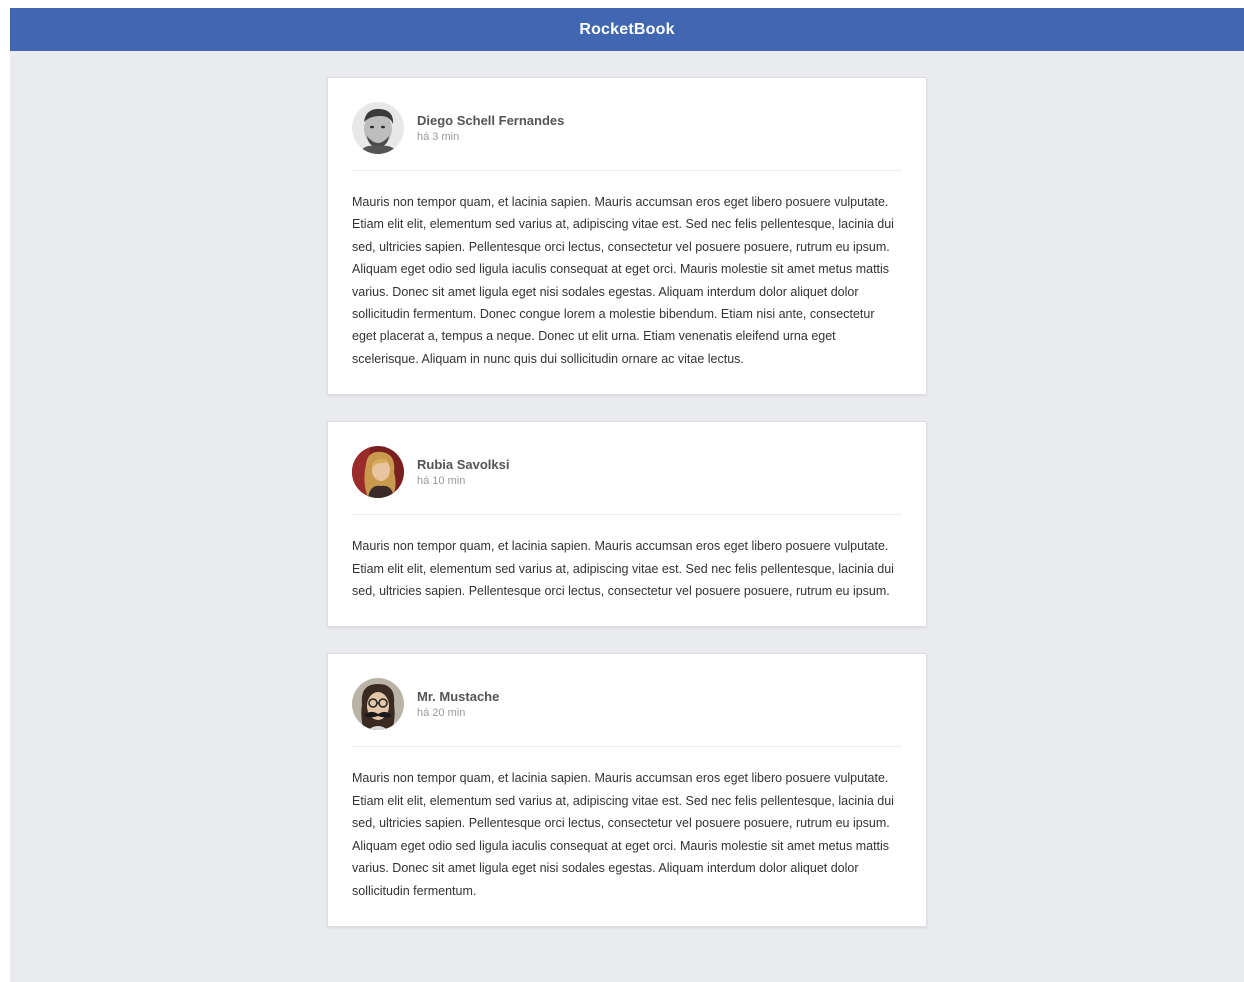 This screenshot has width=1244, height=982. I want to click on author-info: Rubia Savolksi há 10 min, so click(463, 472).